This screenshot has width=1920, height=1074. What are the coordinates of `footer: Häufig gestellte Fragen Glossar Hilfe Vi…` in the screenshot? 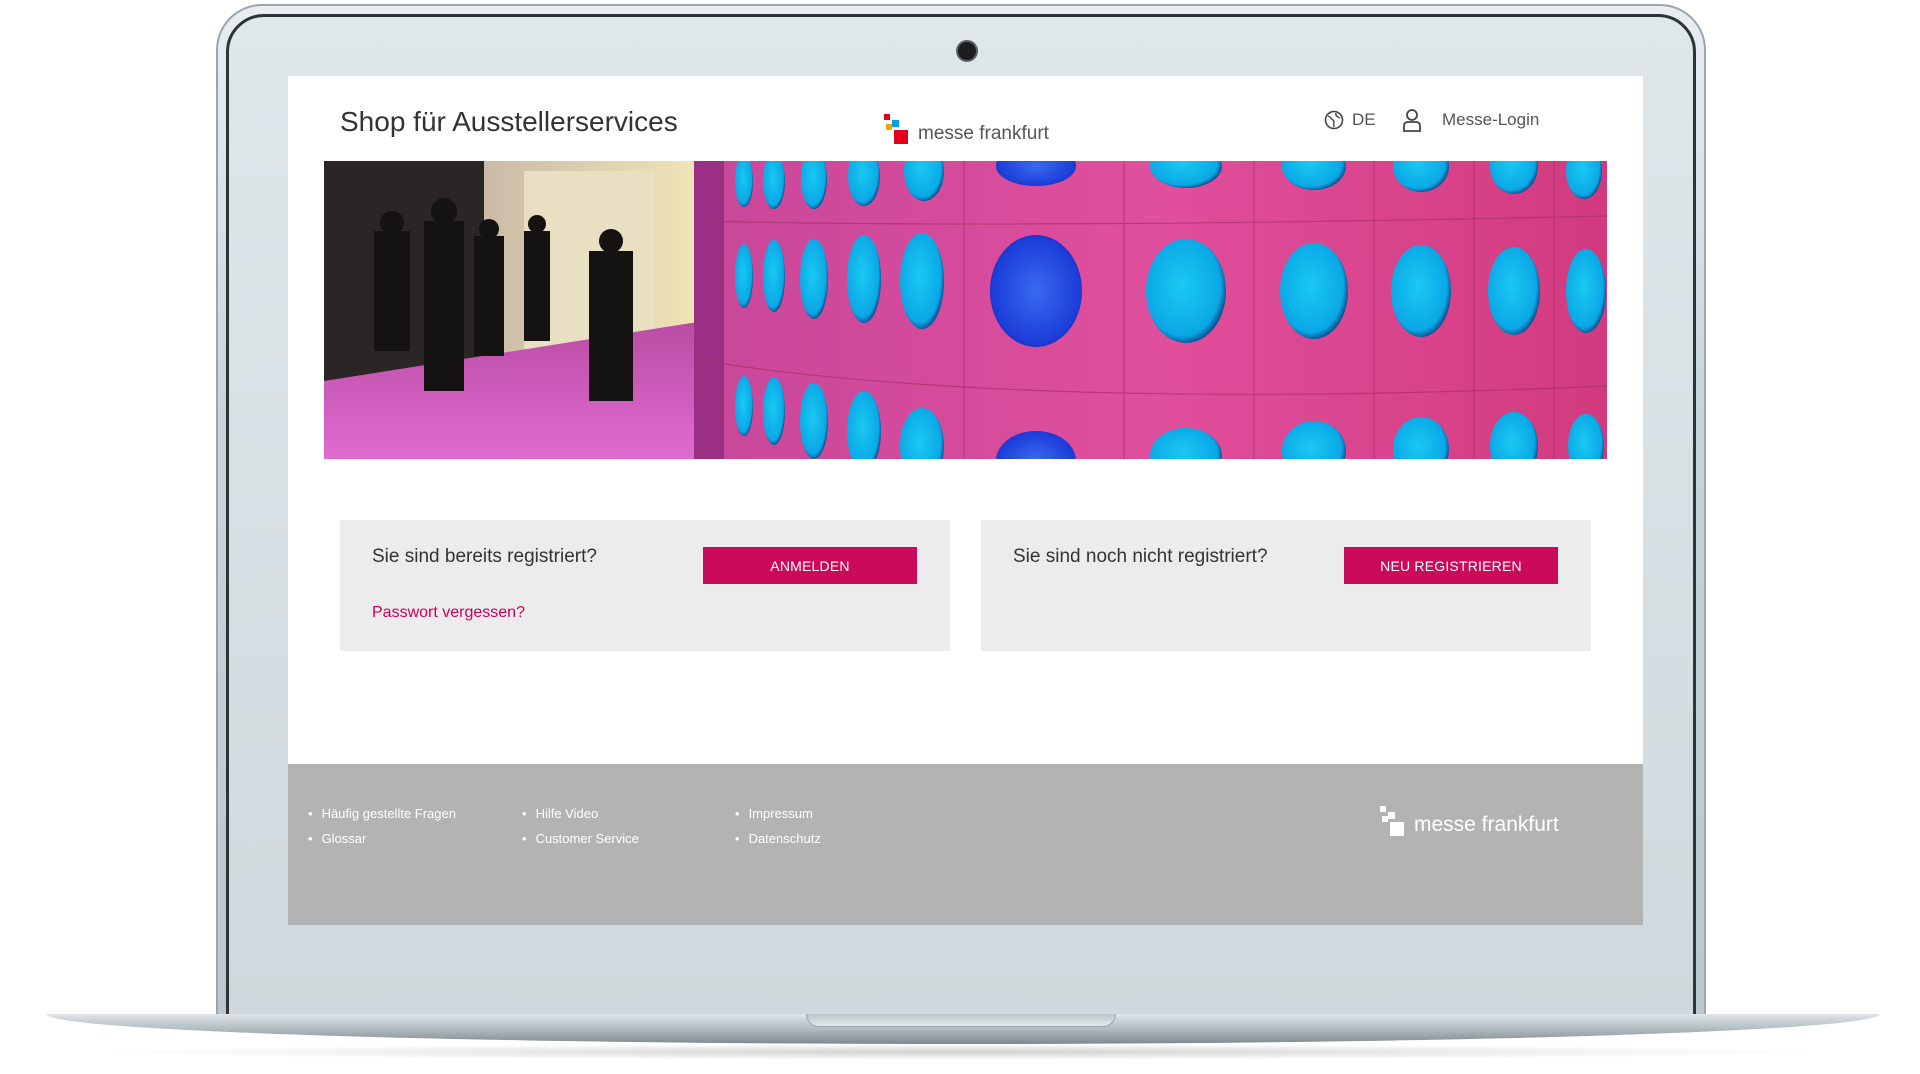 It's located at (965, 844).